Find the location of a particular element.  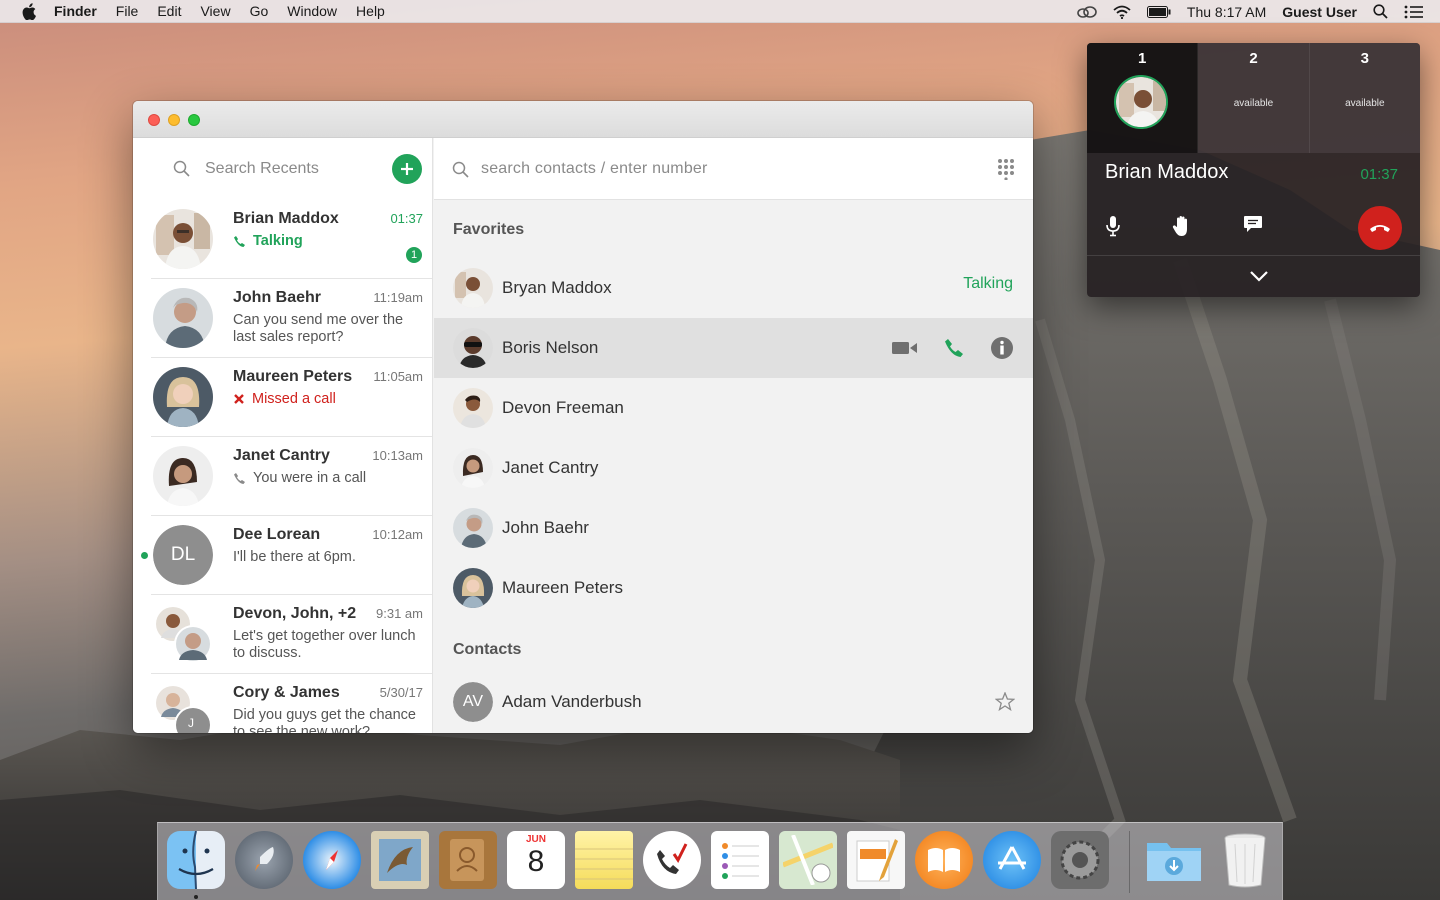

group-avatar is located at coordinates (183, 708).